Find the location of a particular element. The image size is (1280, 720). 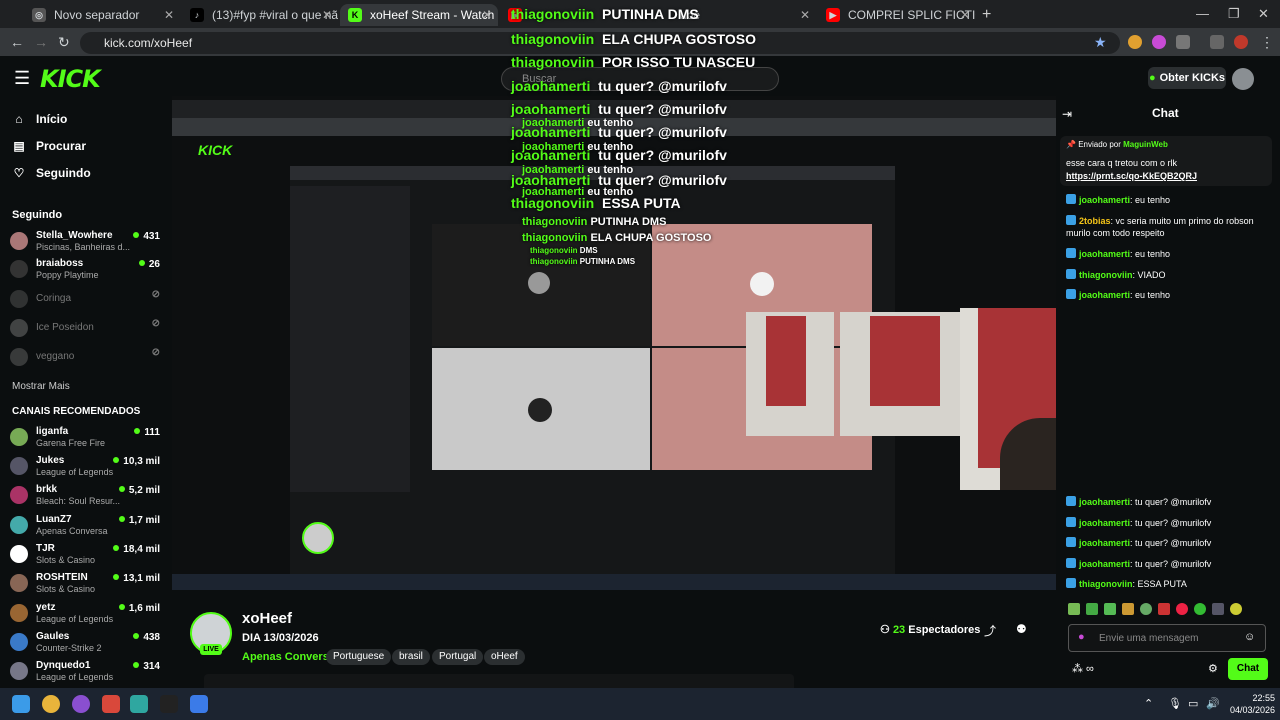

user-avatar is located at coordinates (1243, 79).